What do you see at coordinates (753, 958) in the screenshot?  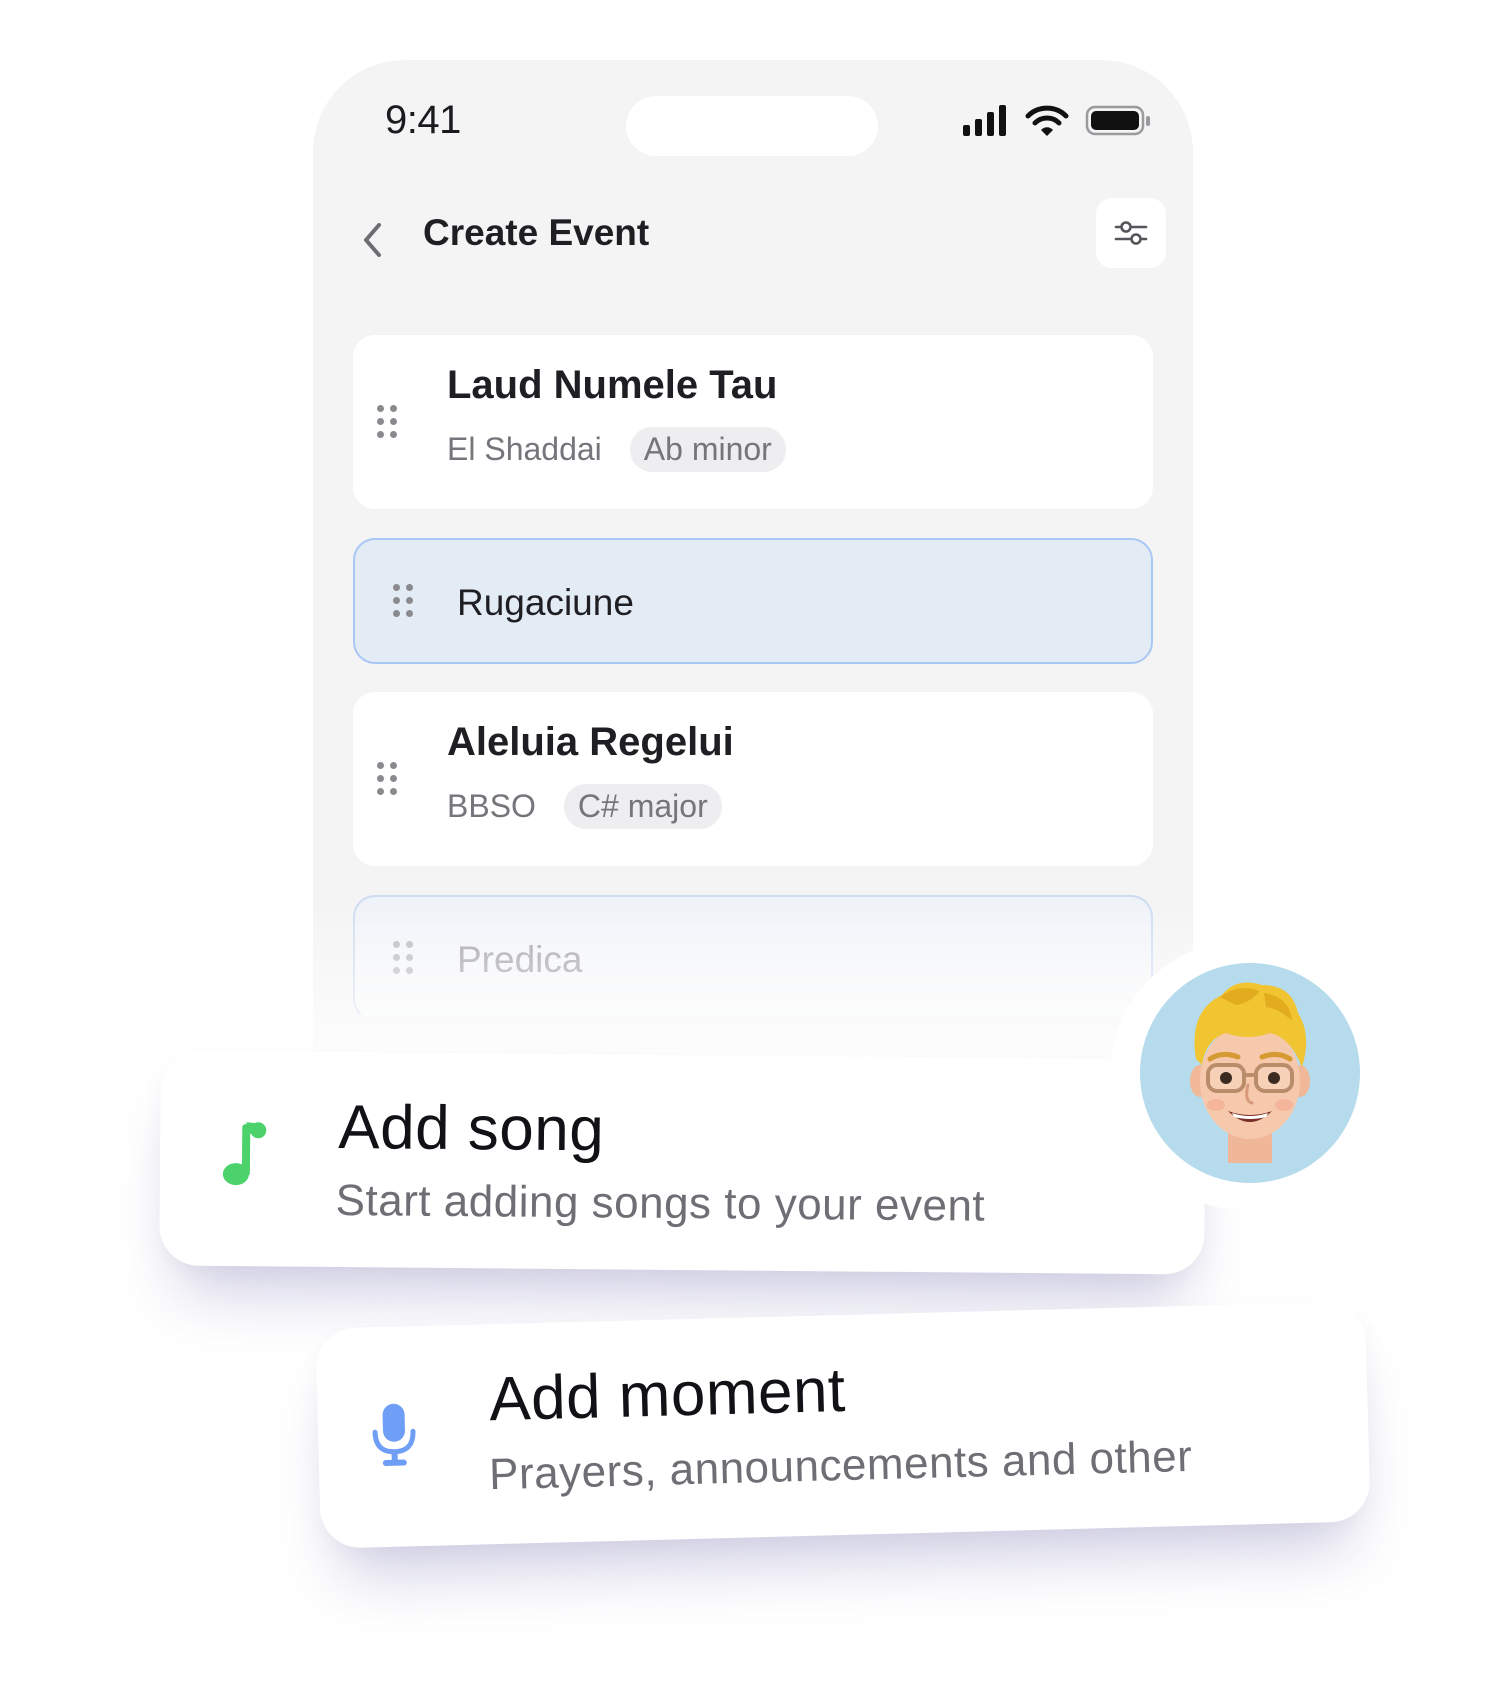 I see `moment-card: Predica` at bounding box center [753, 958].